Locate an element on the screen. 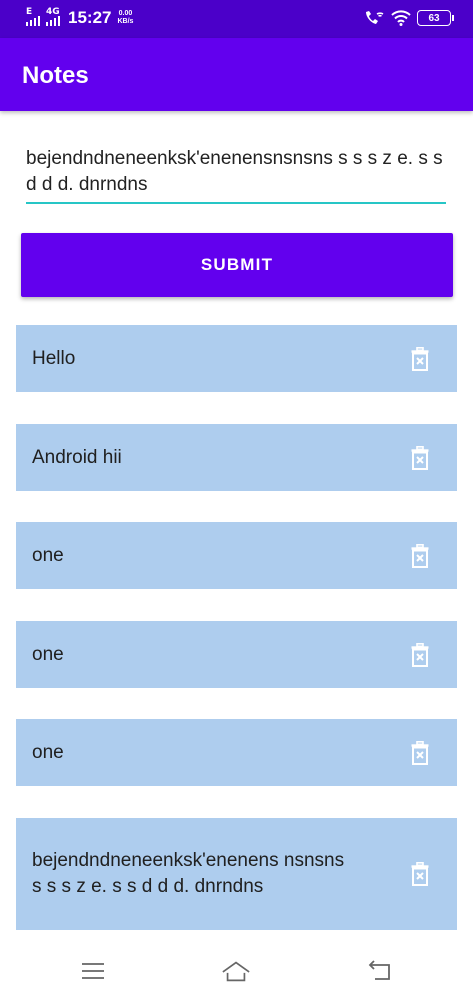  battery-icon: 63 is located at coordinates (435, 18).